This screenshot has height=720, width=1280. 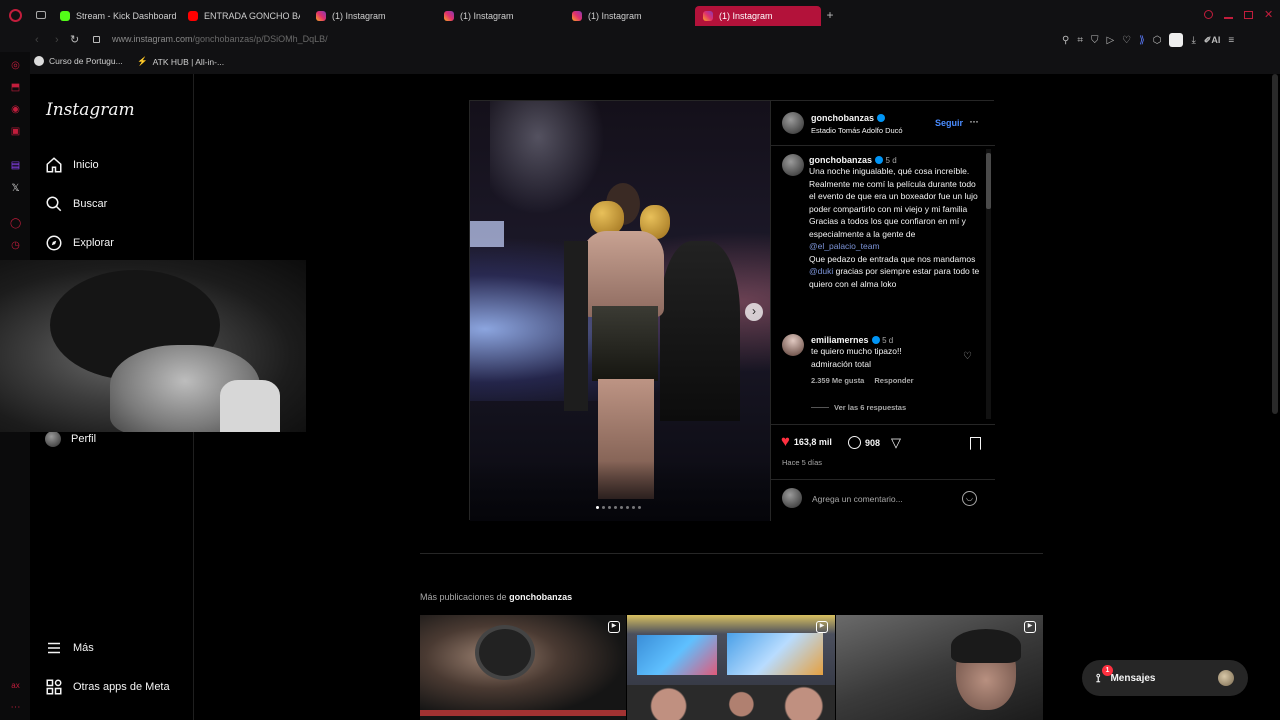 What do you see at coordinates (792, 498) in the screenshot?
I see `current-user-avatar` at bounding box center [792, 498].